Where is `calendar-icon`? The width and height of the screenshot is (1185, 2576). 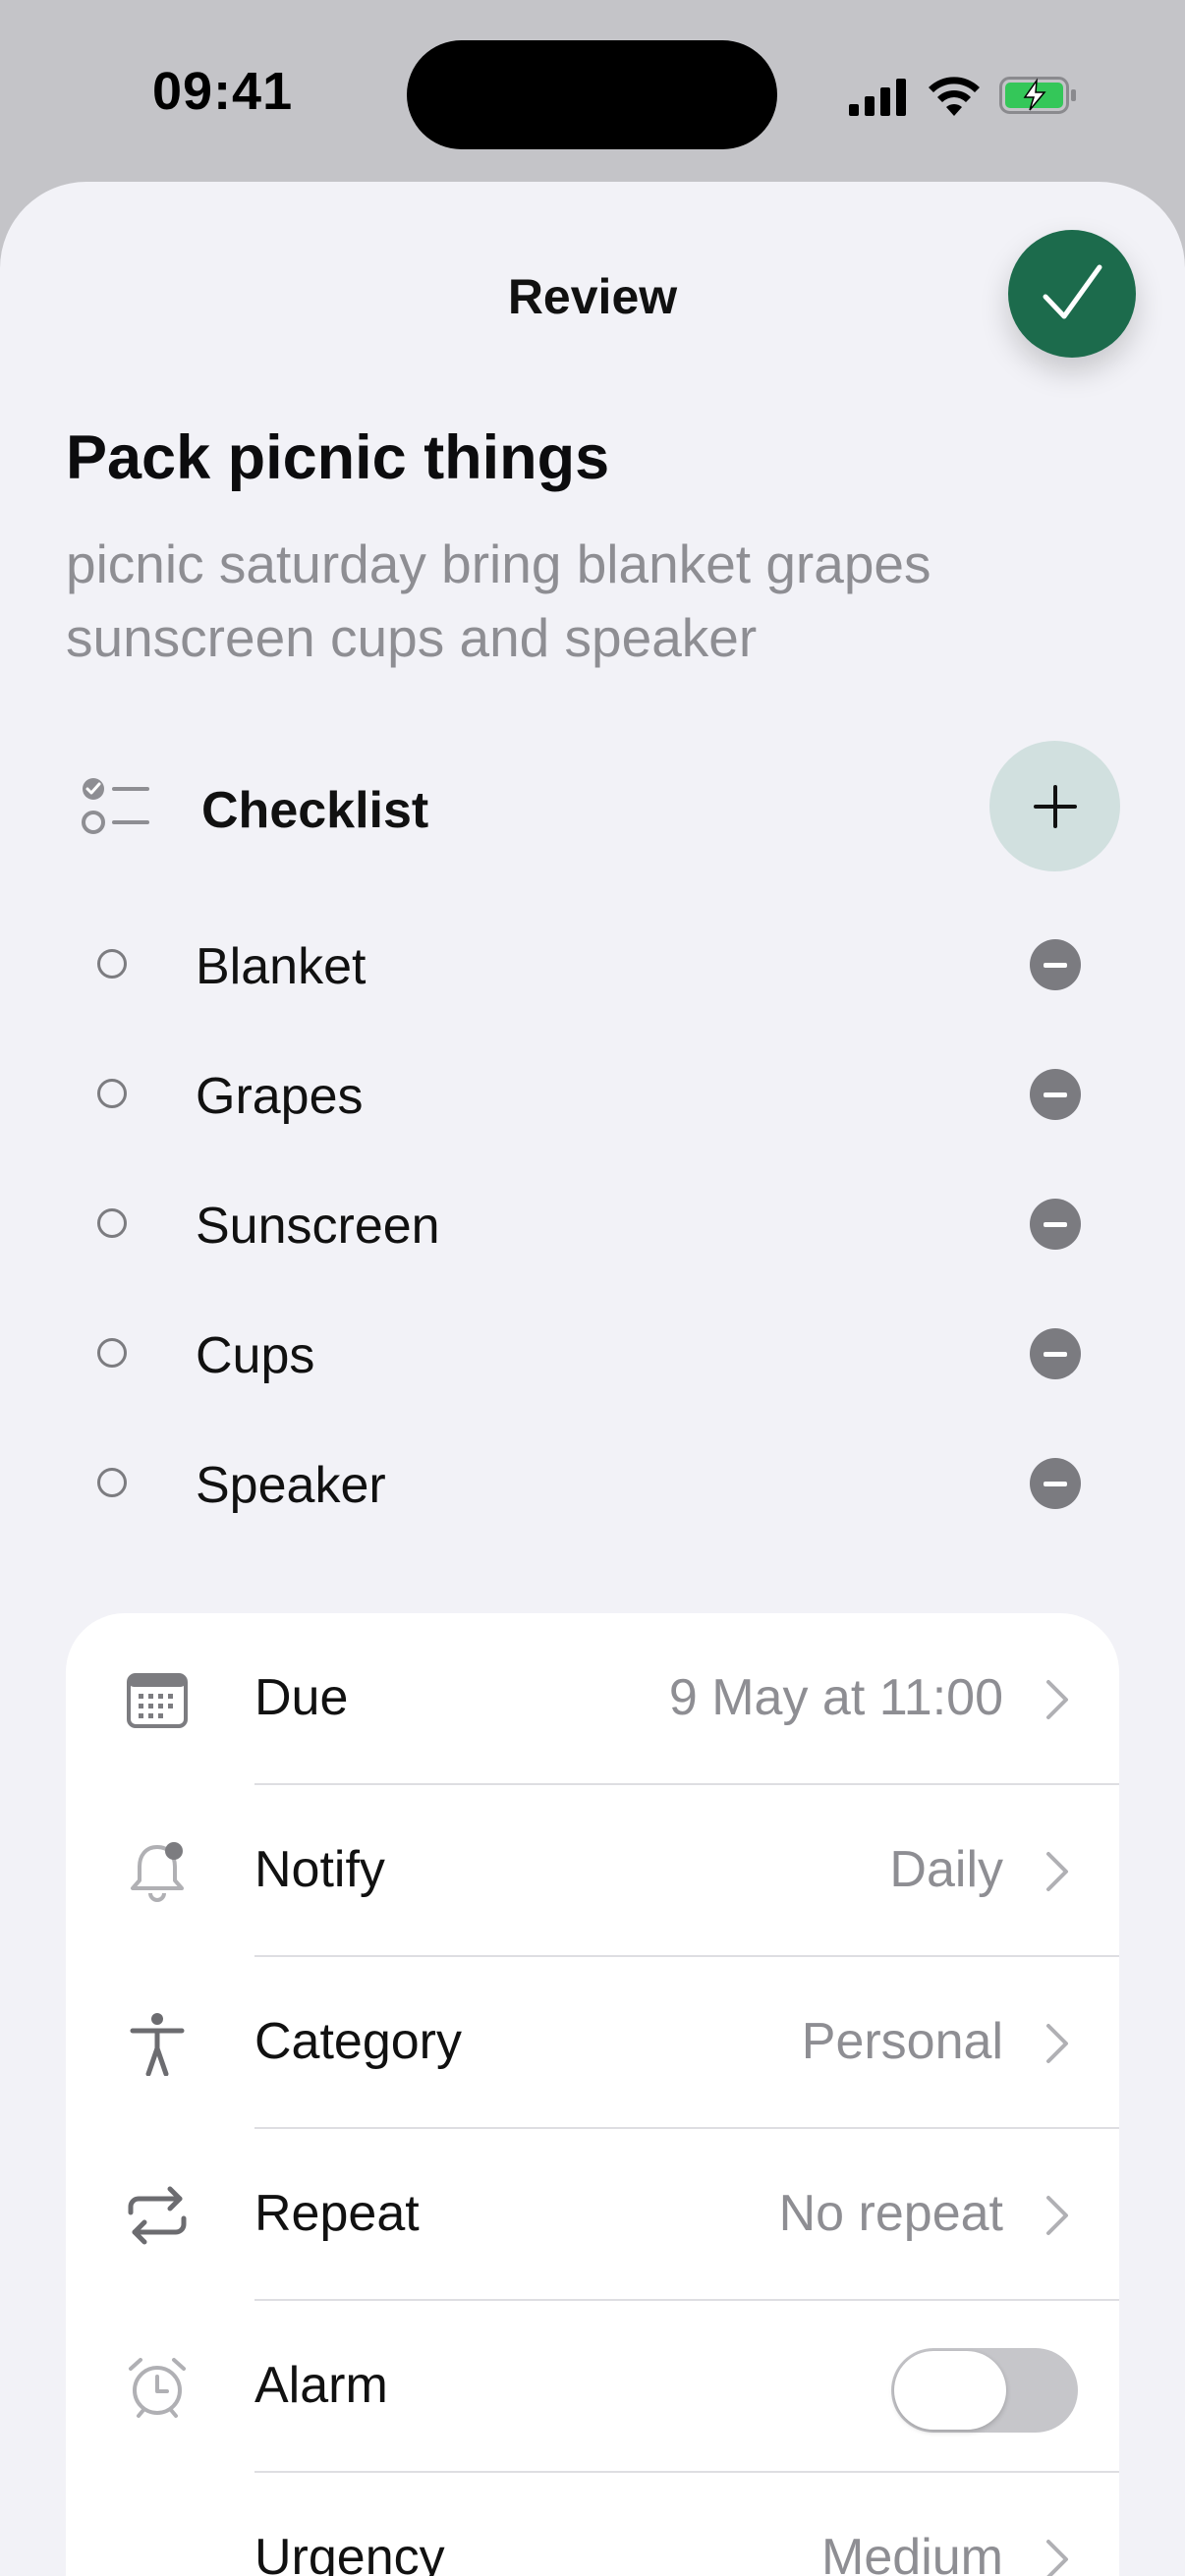
calendar-icon is located at coordinates (157, 1700).